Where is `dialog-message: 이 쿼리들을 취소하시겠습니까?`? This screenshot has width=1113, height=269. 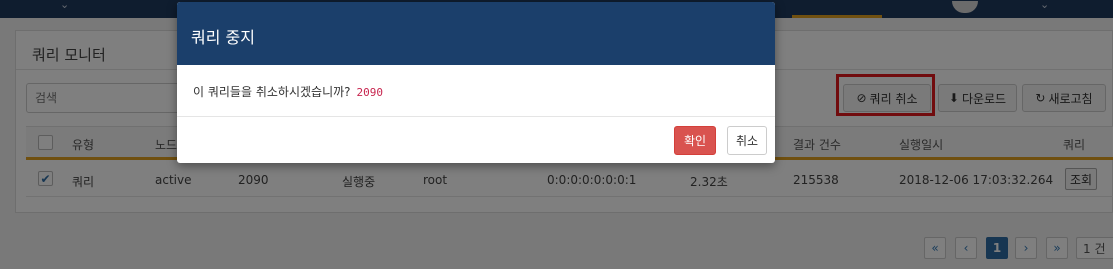 dialog-message: 이 쿼리들을 취소하시겠습니까? is located at coordinates (272, 92).